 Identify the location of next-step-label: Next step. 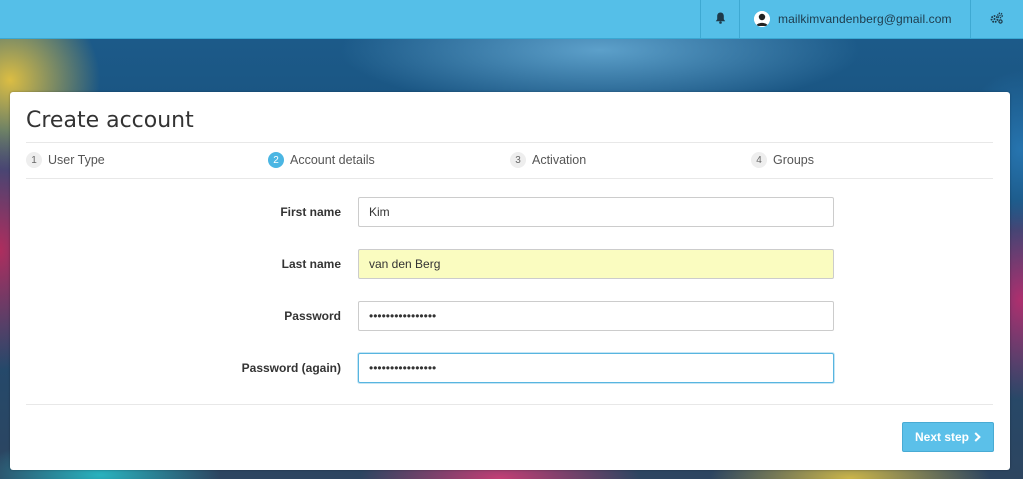
(942, 437).